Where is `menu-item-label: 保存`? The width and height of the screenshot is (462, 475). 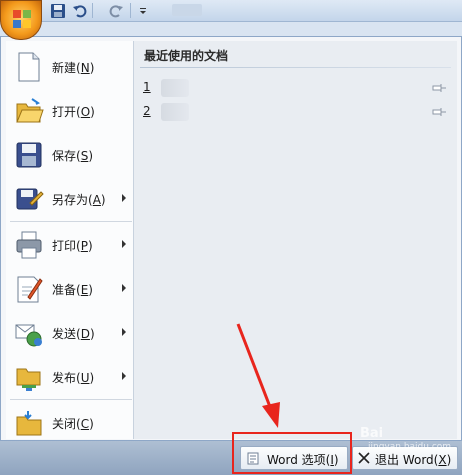
menu-item-label: 保存 is located at coordinates (64, 156).